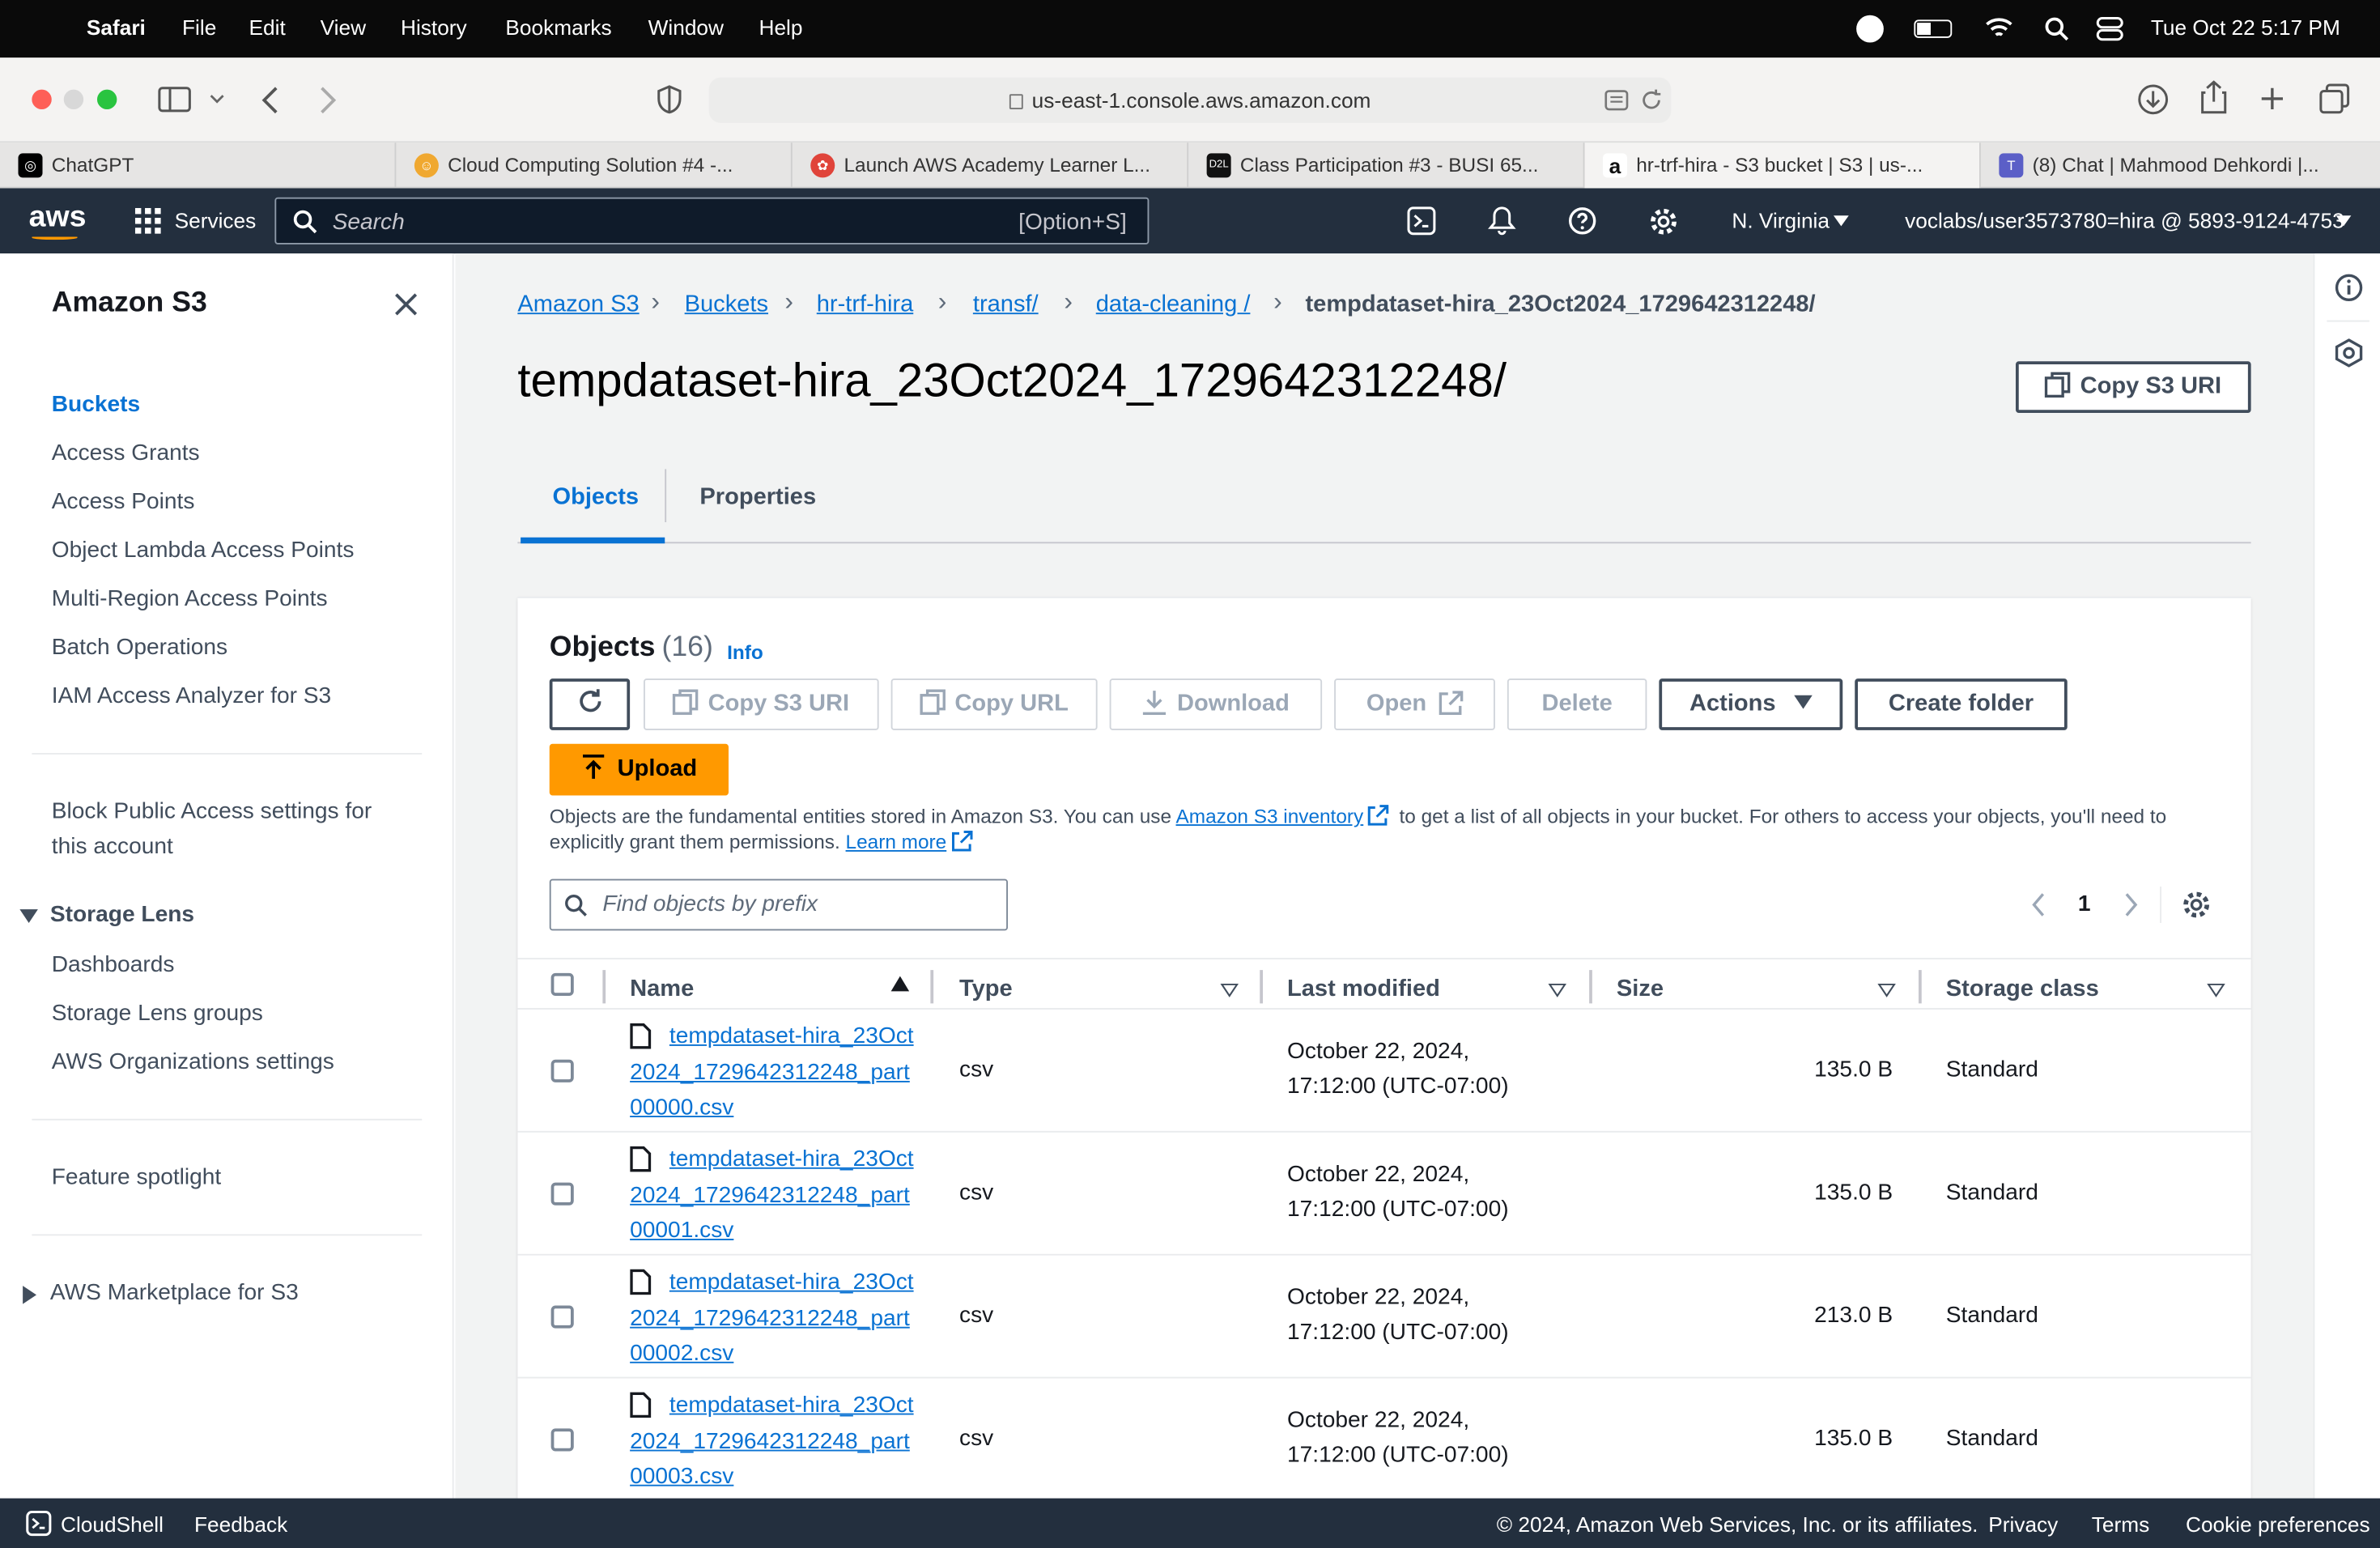 The image size is (2380, 1548). What do you see at coordinates (562, 1440) in the screenshot?
I see `row-checkbox` at bounding box center [562, 1440].